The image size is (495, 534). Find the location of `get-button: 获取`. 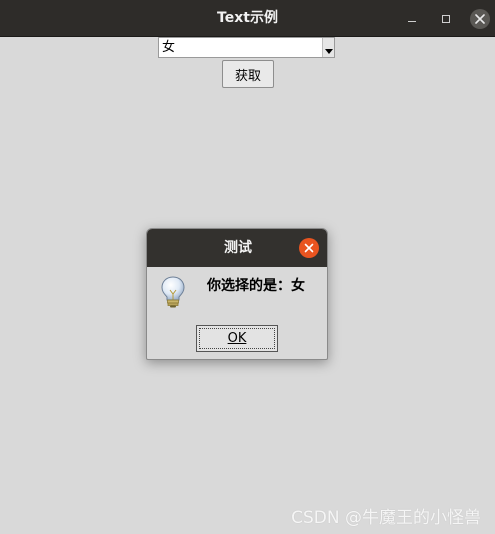

get-button: 获取 is located at coordinates (248, 74).